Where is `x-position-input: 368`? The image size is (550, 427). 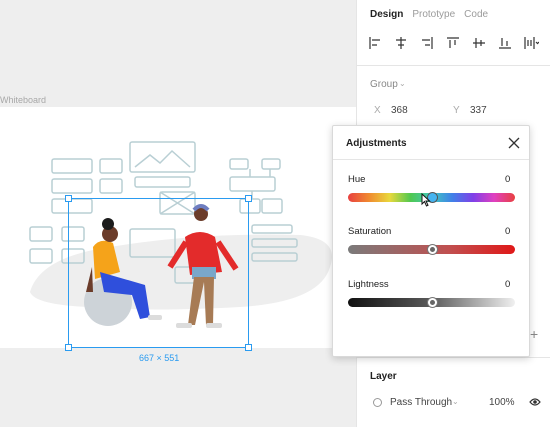 x-position-input: 368 is located at coordinates (399, 110).